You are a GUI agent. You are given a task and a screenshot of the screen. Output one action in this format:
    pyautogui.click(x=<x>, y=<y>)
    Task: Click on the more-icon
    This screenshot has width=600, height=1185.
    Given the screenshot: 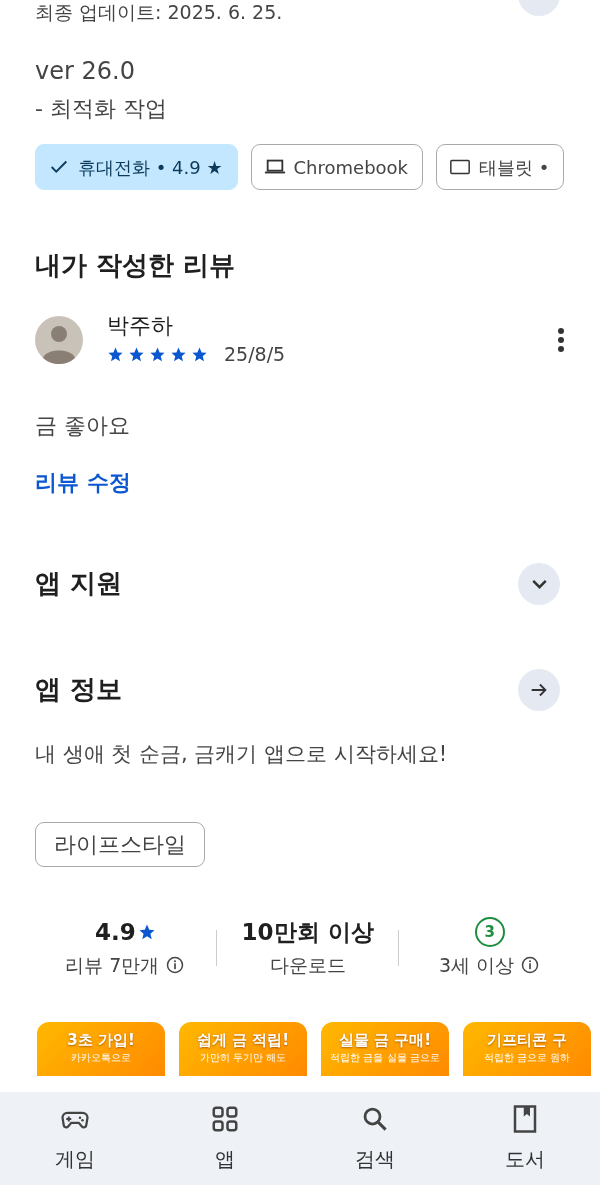 What is the action you would take?
    pyautogui.click(x=561, y=340)
    